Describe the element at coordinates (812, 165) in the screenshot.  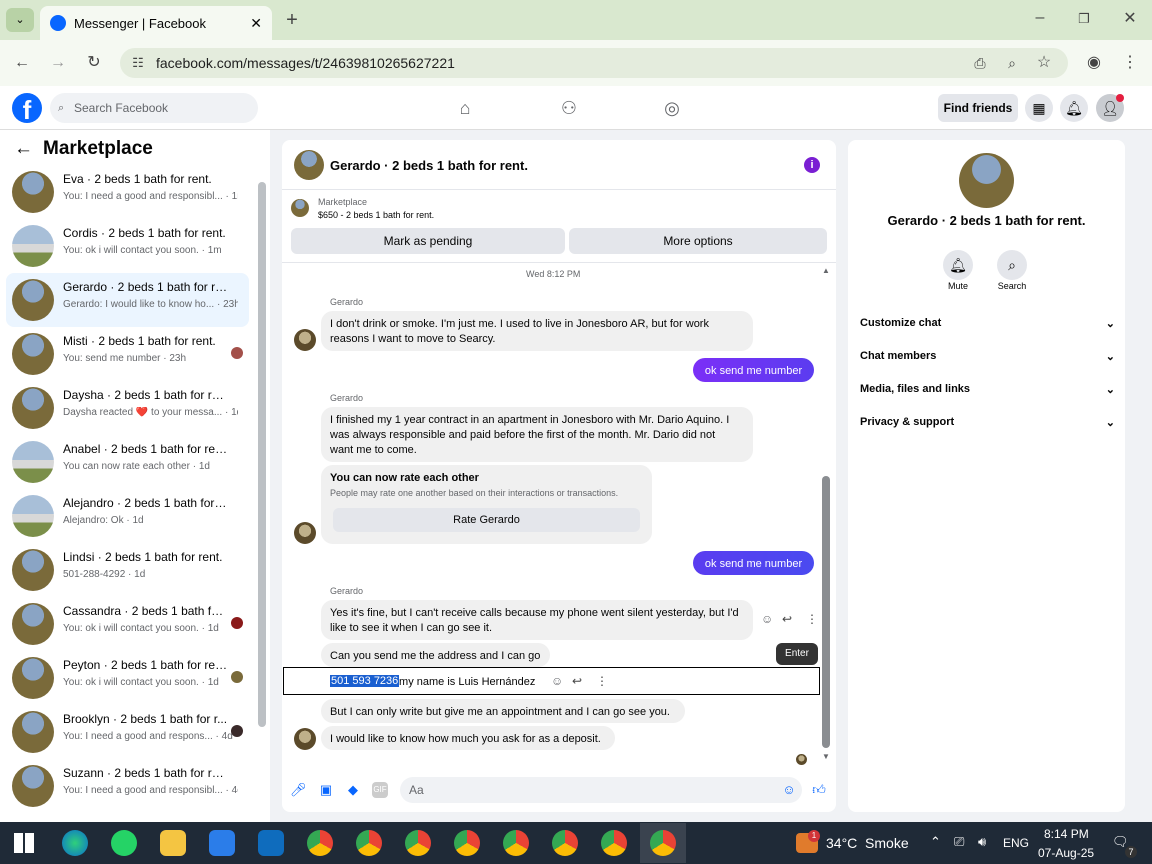
I see `info-icon: i` at that location.